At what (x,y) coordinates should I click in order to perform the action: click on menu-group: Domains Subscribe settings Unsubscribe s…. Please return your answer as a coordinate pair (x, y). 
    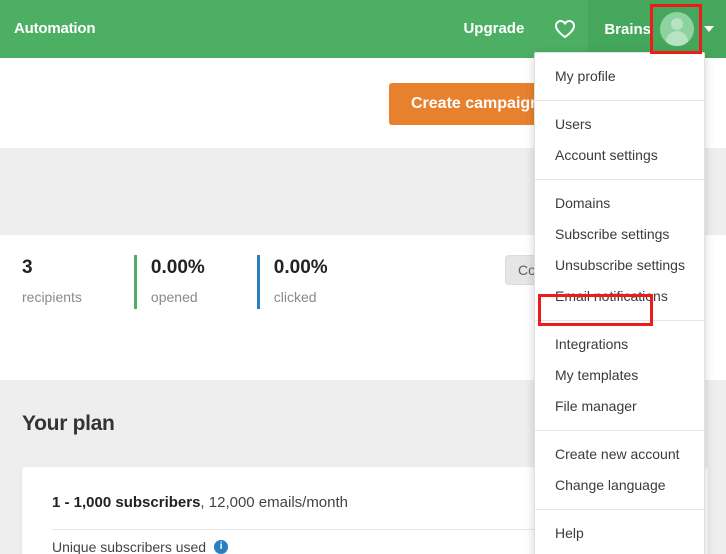
    Looking at the image, I should click on (619, 249).